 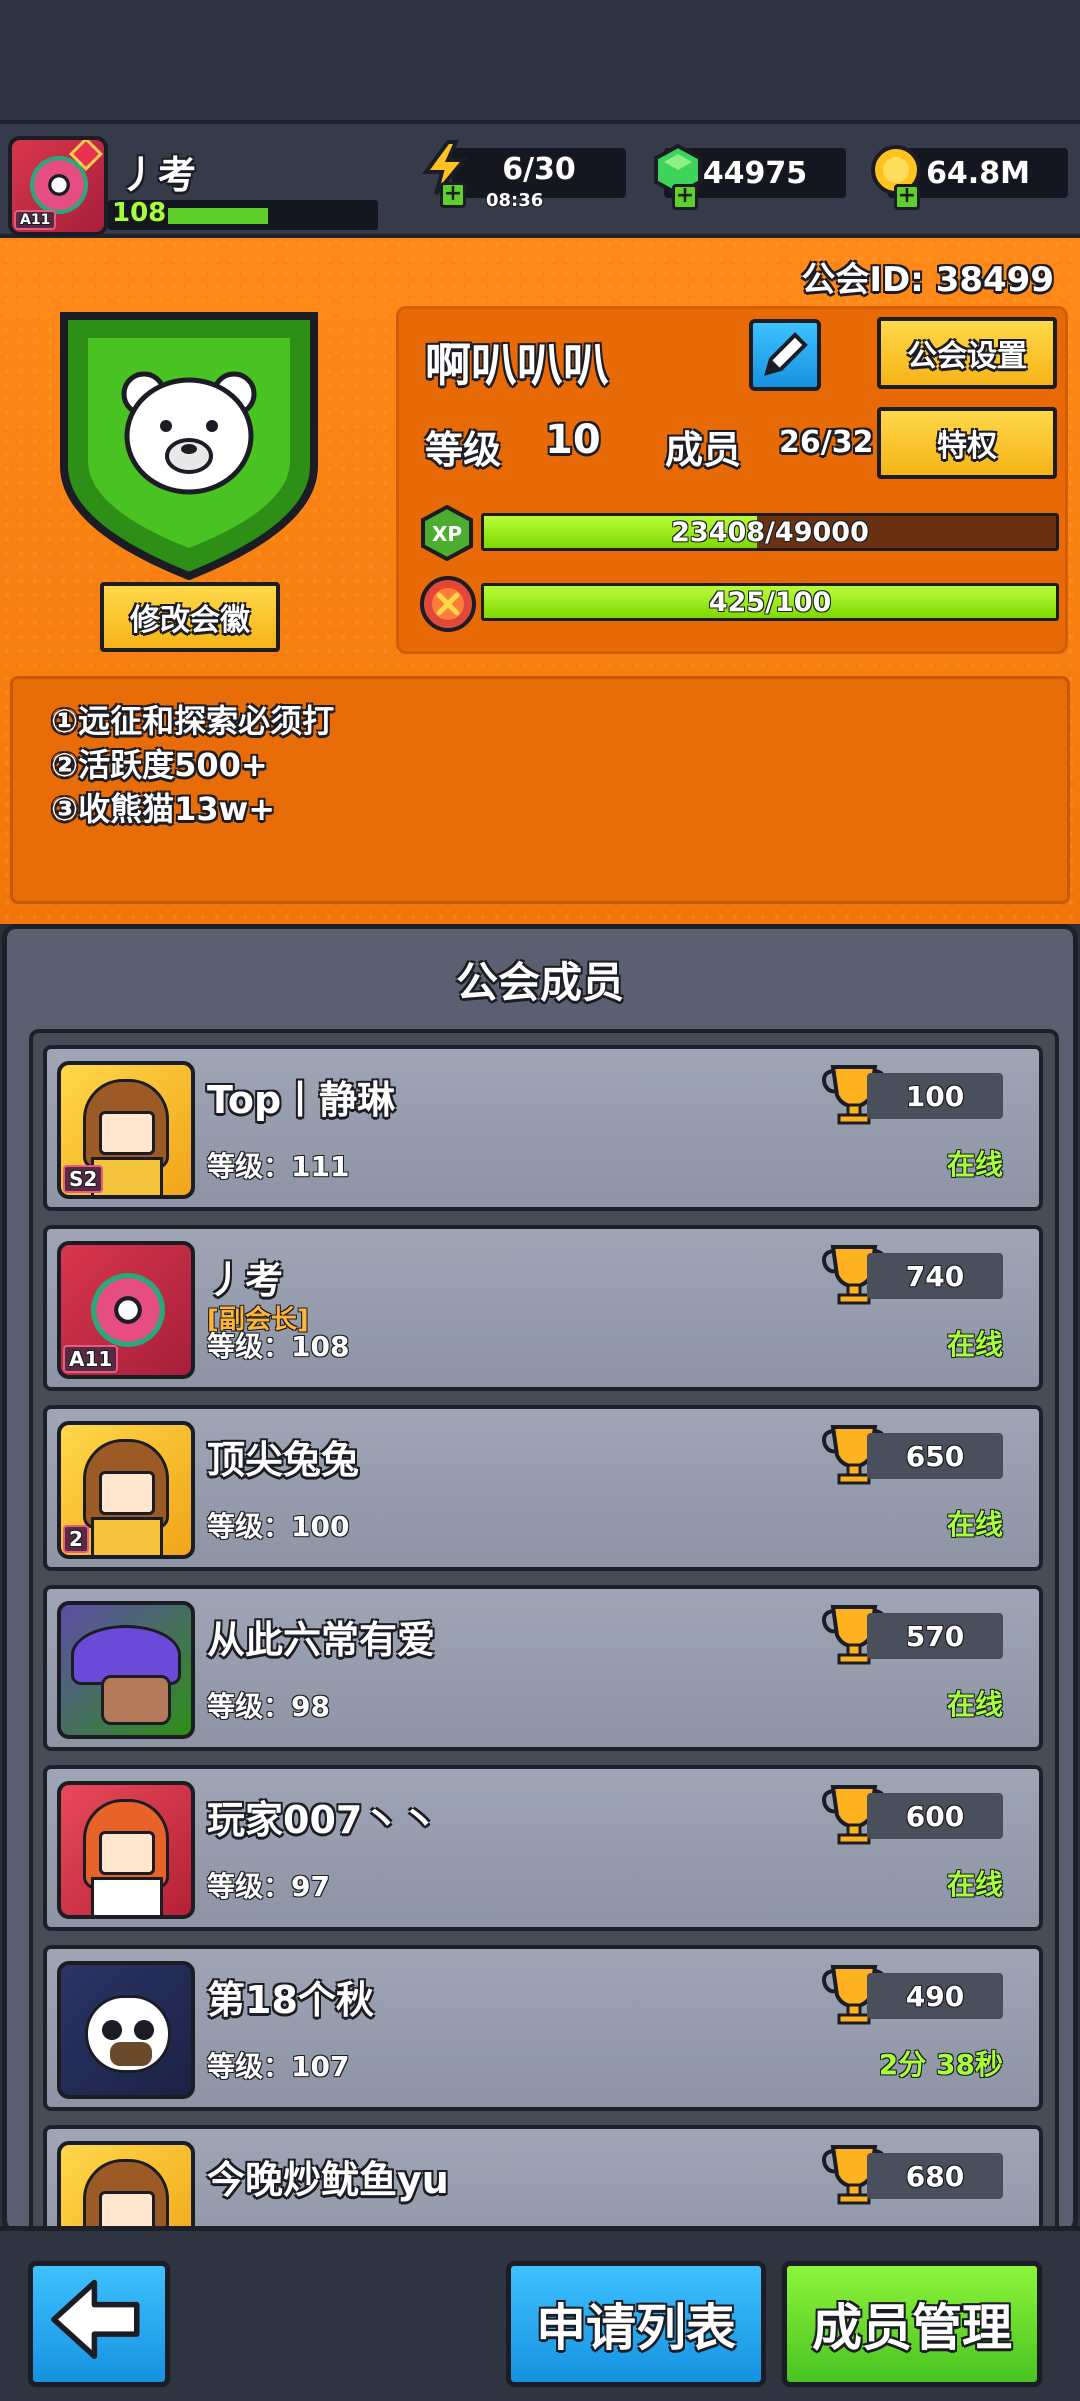 I want to click on rename-button, so click(x=785, y=355).